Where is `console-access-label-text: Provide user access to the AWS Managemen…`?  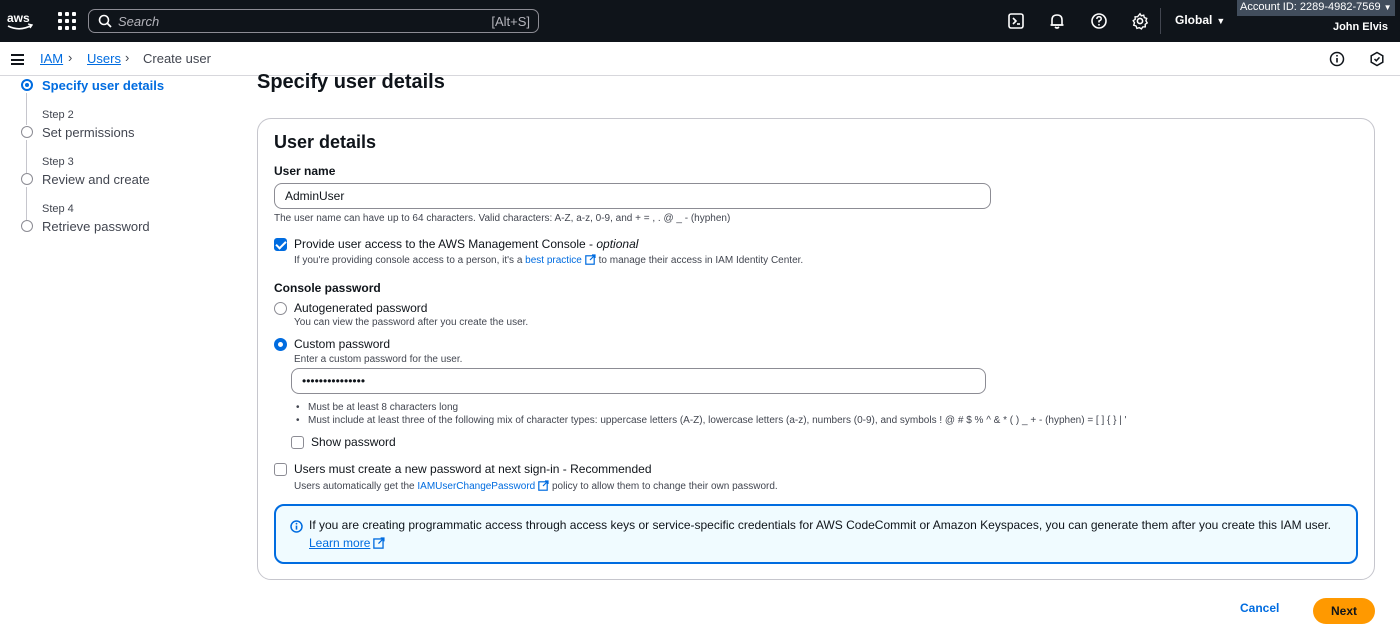 console-access-label-text: Provide user access to the AWS Managemen… is located at coordinates (445, 244).